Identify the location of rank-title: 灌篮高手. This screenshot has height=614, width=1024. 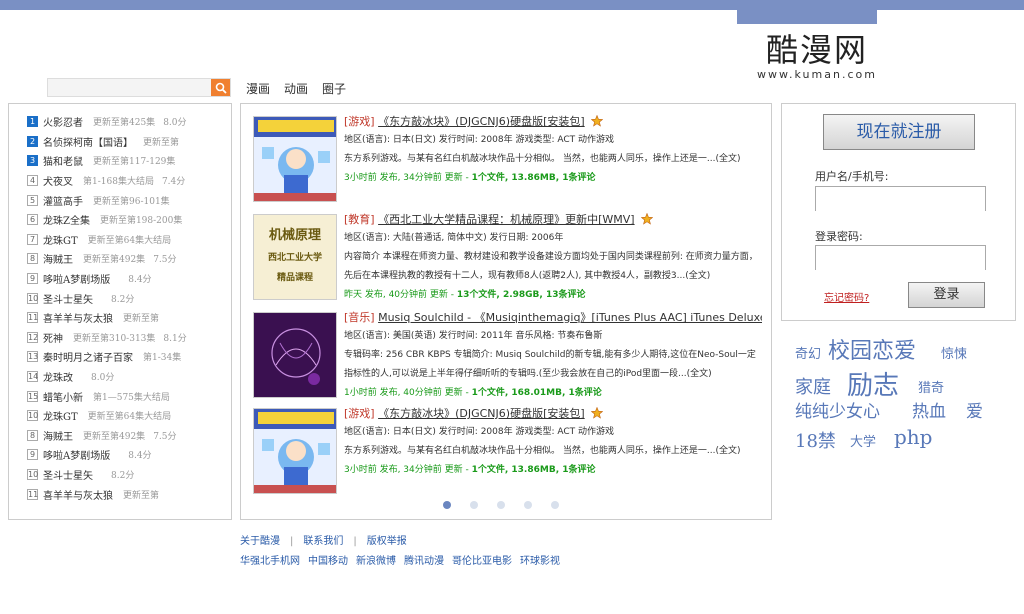
(63, 200).